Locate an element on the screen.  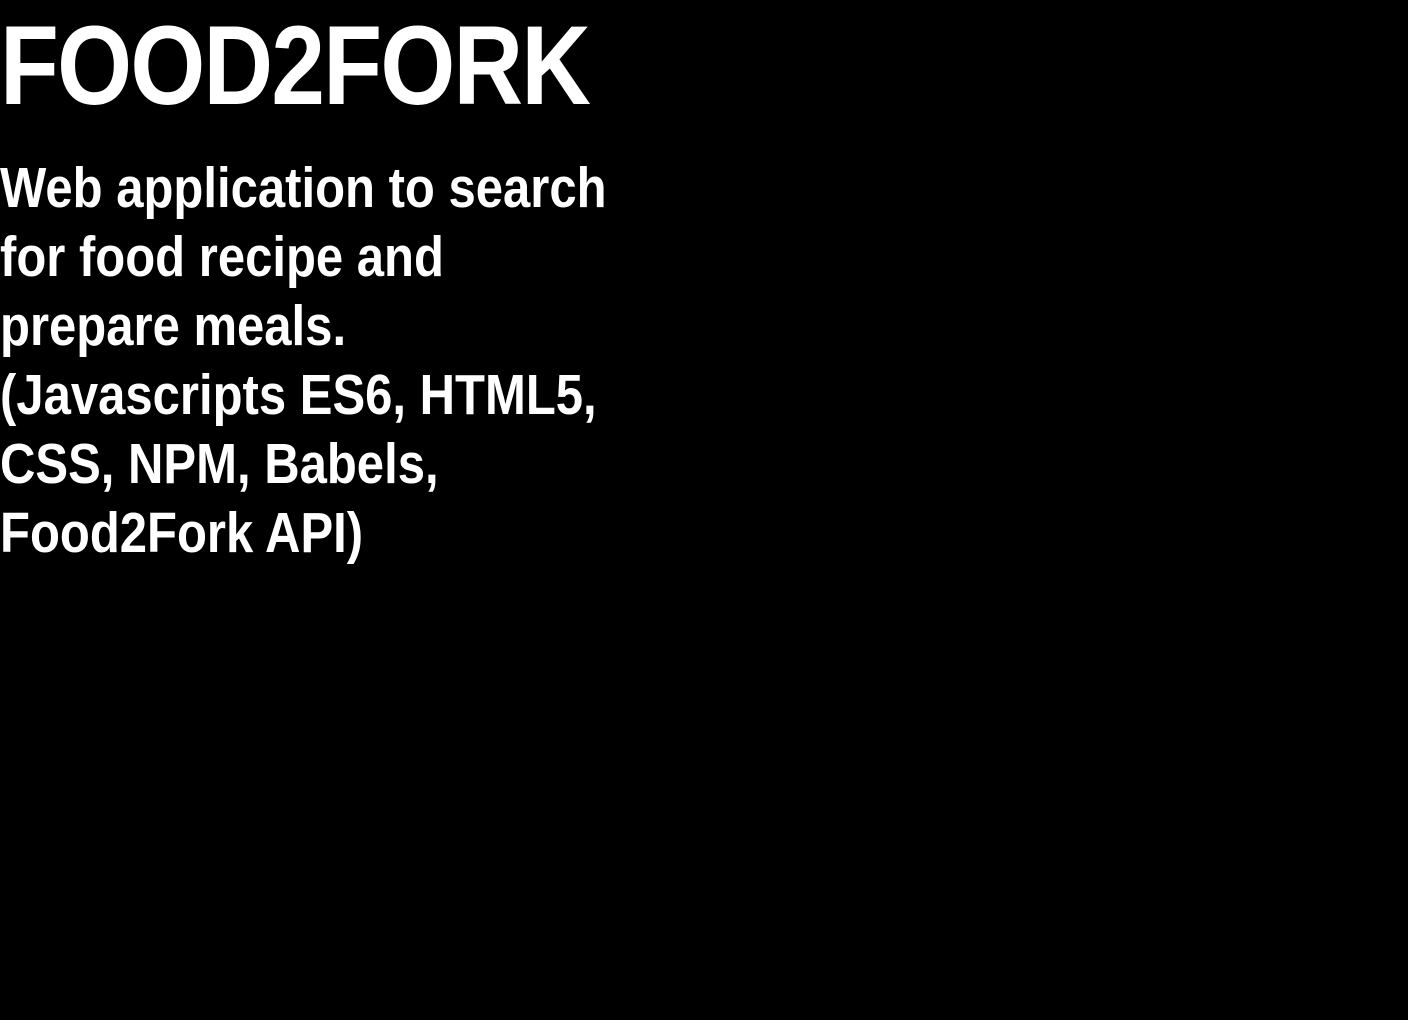
page-title: FOOD2FORK is located at coordinates (295, 65).